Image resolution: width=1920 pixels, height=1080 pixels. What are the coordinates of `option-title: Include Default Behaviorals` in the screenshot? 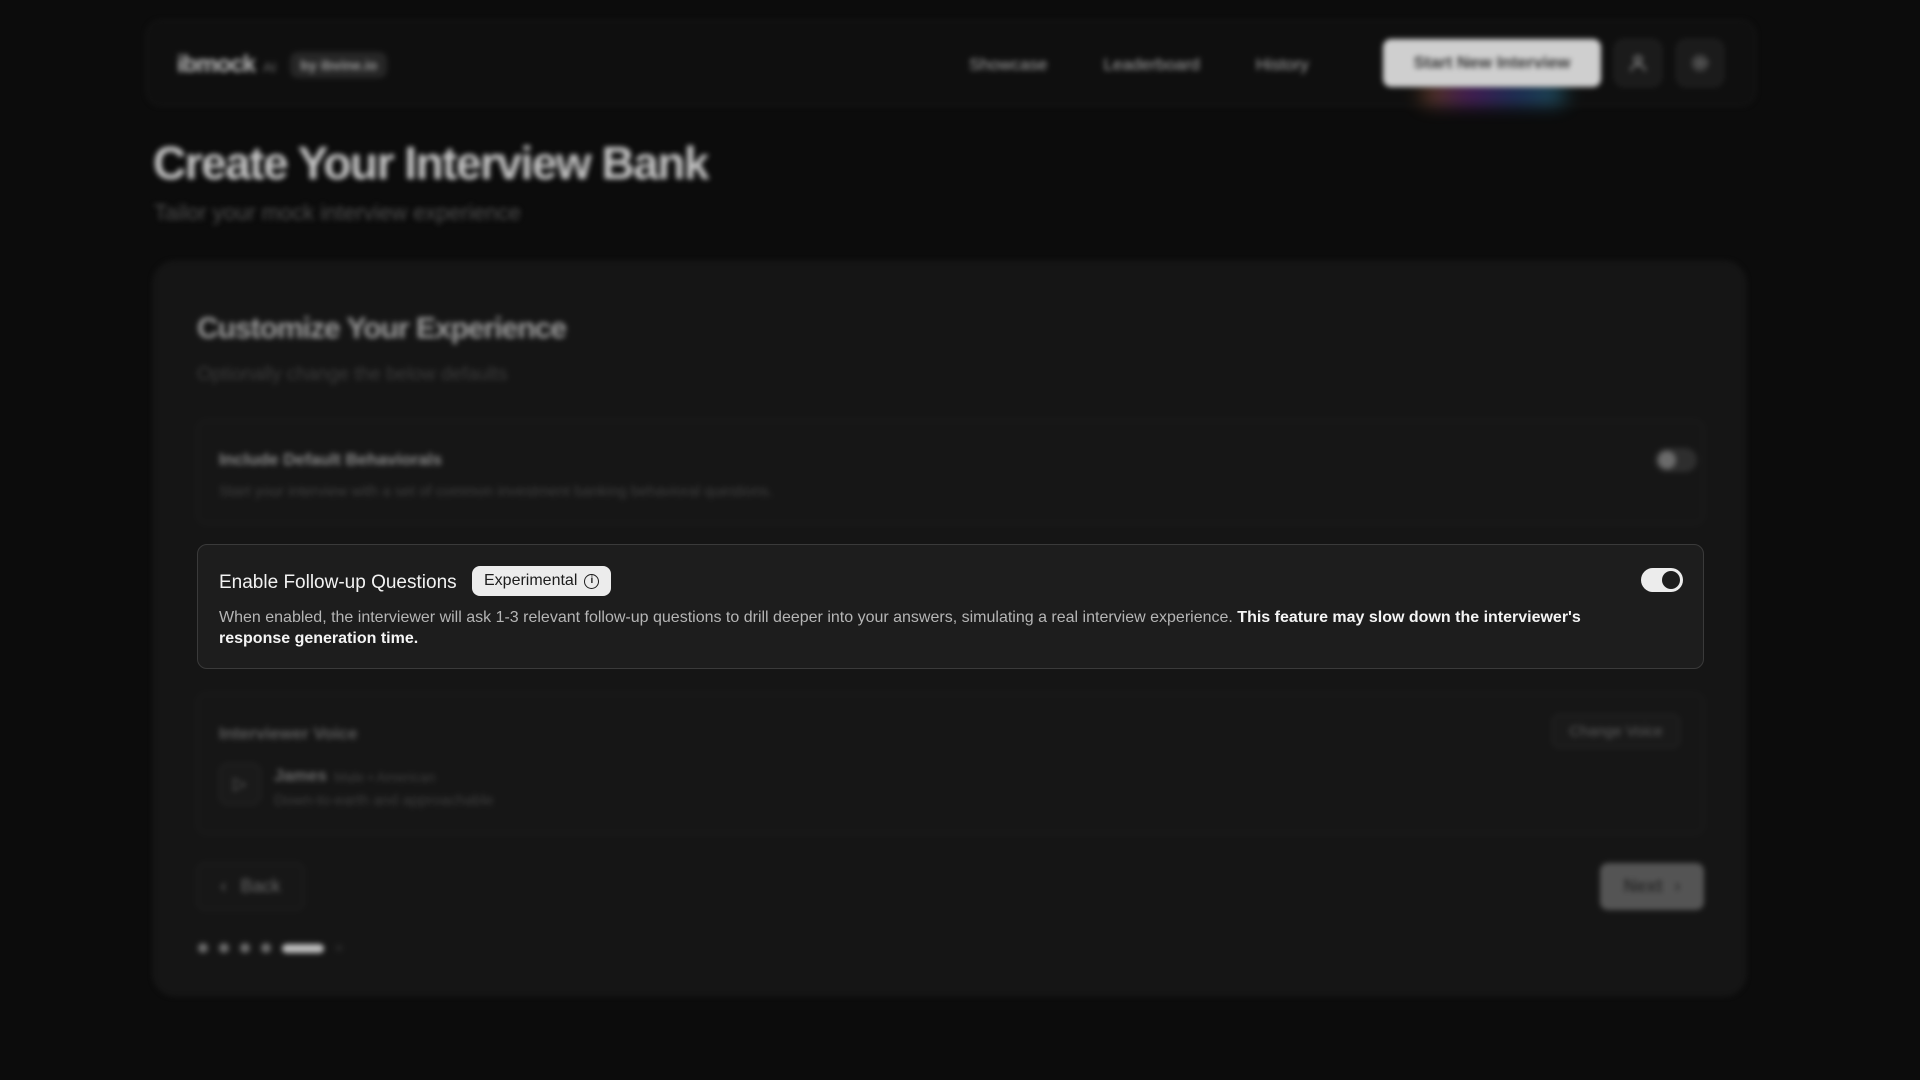 It's located at (330, 459).